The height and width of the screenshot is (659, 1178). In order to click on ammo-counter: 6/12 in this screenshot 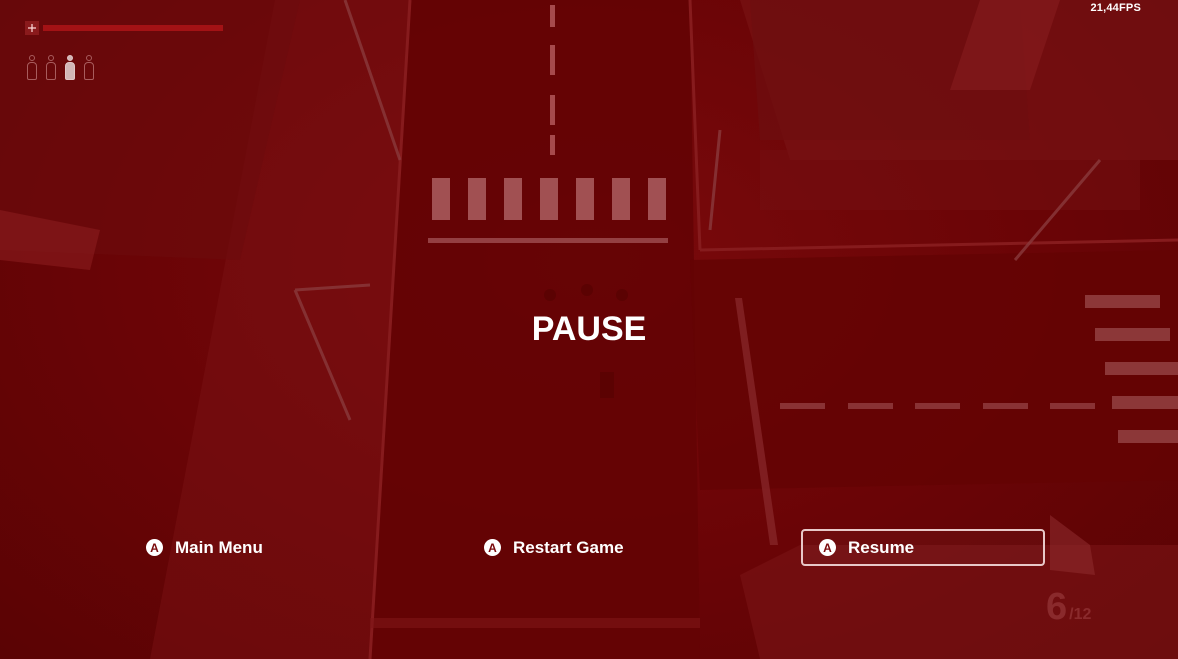, I will do `click(1068, 607)`.